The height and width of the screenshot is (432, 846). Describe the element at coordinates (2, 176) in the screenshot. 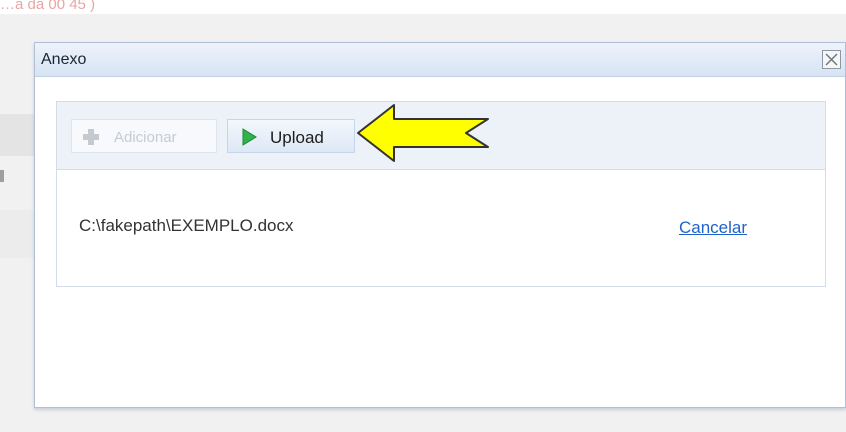

I see `background-marker` at that location.